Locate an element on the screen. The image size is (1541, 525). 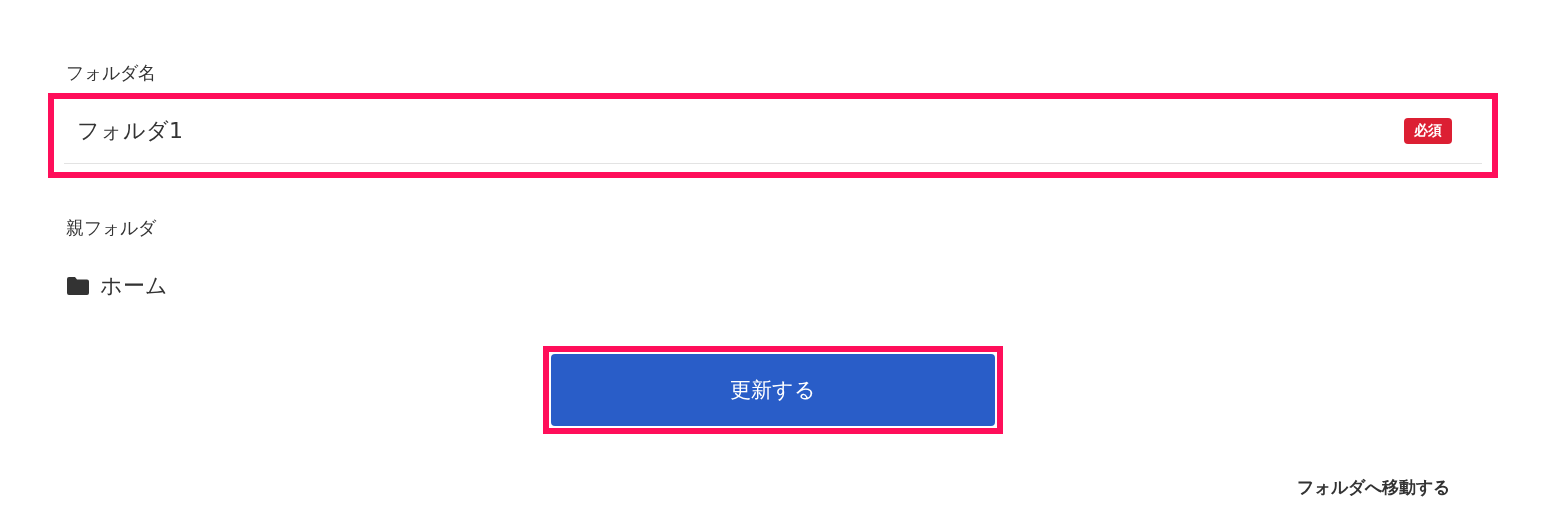
update-button: 更新する is located at coordinates (773, 390).